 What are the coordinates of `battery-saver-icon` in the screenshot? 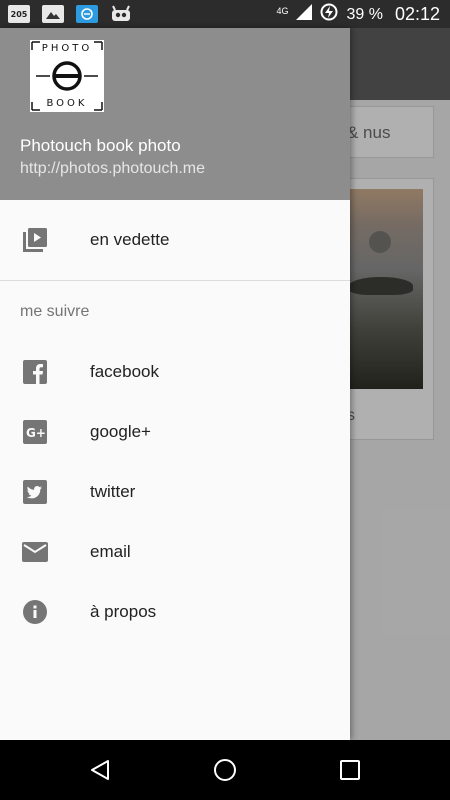 It's located at (329, 14).